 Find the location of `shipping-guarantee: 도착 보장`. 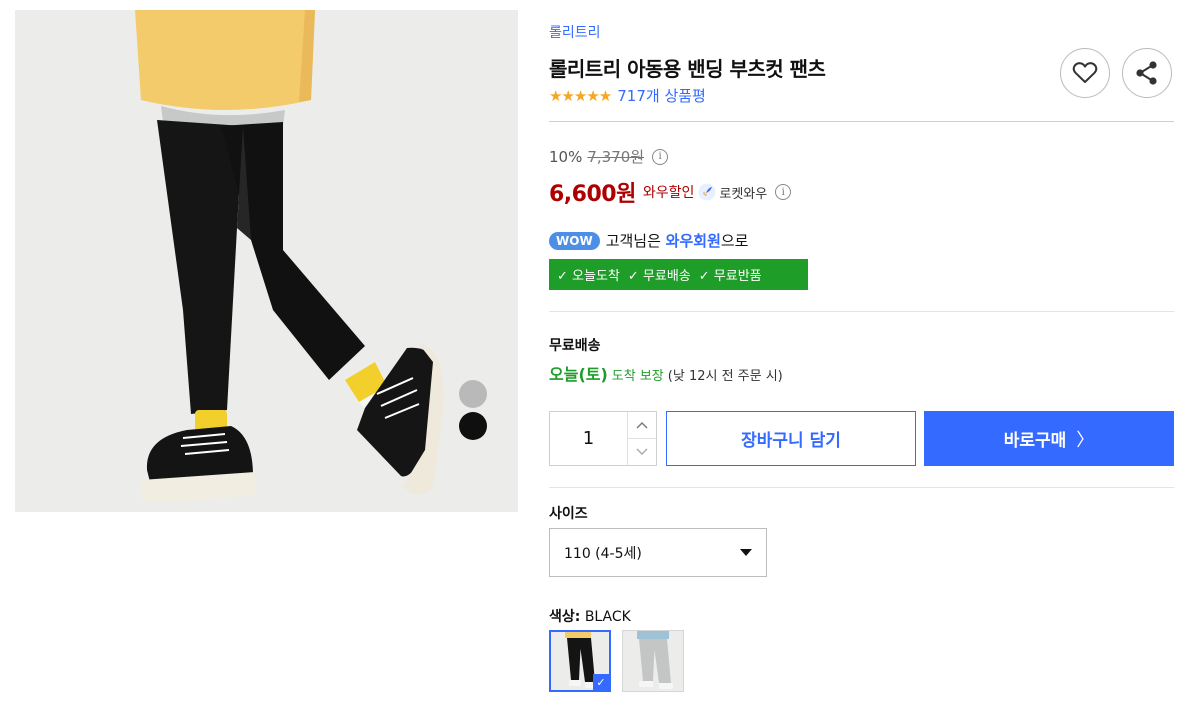

shipping-guarantee: 도착 보장 is located at coordinates (637, 376).